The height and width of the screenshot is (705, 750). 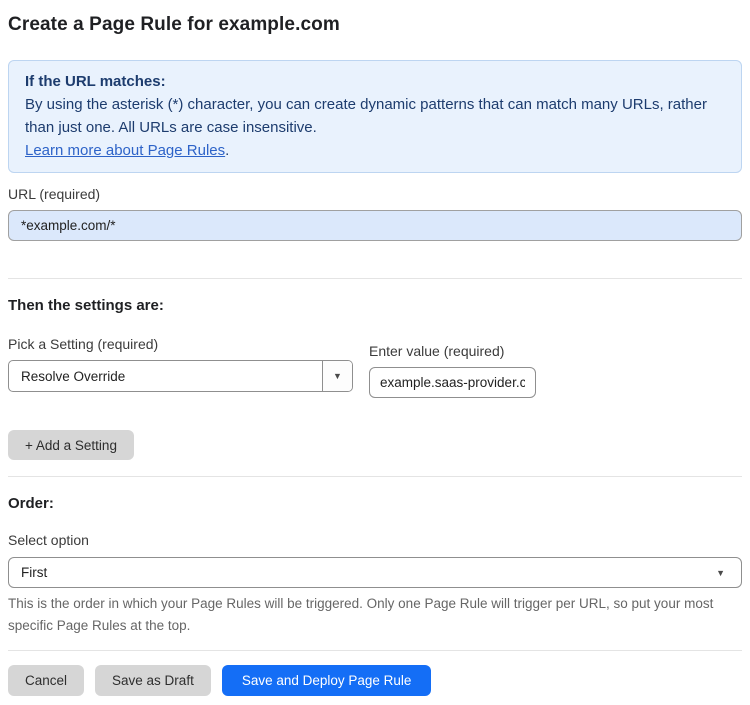 What do you see at coordinates (31, 503) in the screenshot?
I see `order-section-heading: Order:` at bounding box center [31, 503].